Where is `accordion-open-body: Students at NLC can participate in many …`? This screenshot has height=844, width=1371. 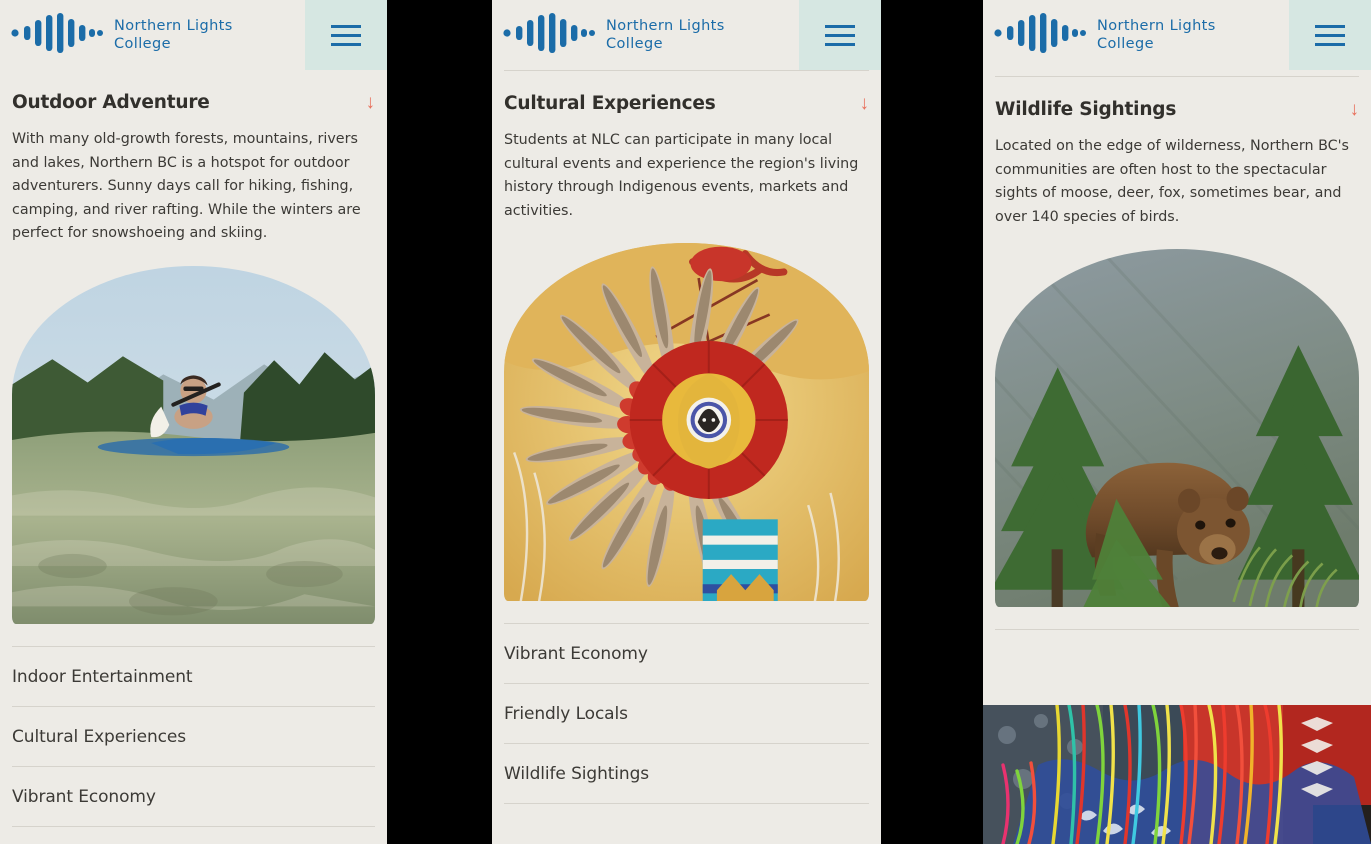
accordion-open-body: Students at NLC can participate in many … is located at coordinates (681, 175).